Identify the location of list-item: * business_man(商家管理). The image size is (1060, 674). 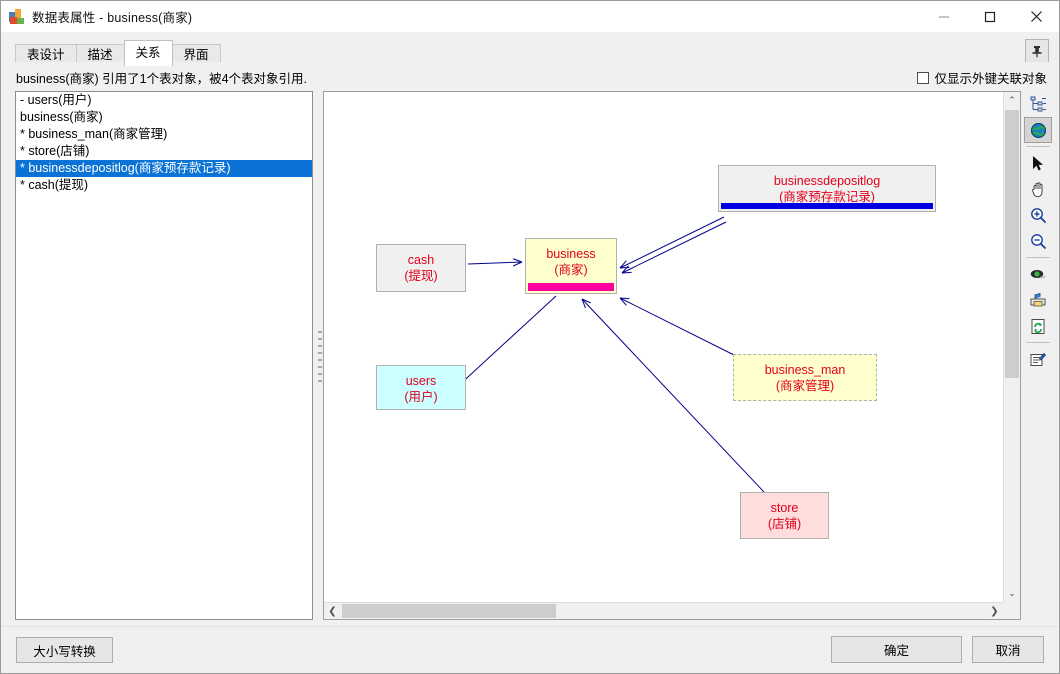
(164, 134).